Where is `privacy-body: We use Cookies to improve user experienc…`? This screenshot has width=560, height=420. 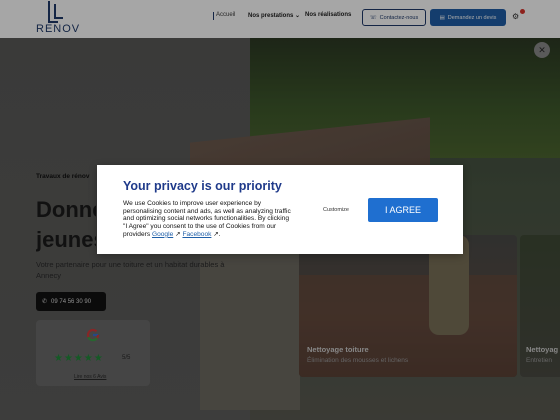 privacy-body: We use Cookies to improve user experienc… is located at coordinates (207, 219).